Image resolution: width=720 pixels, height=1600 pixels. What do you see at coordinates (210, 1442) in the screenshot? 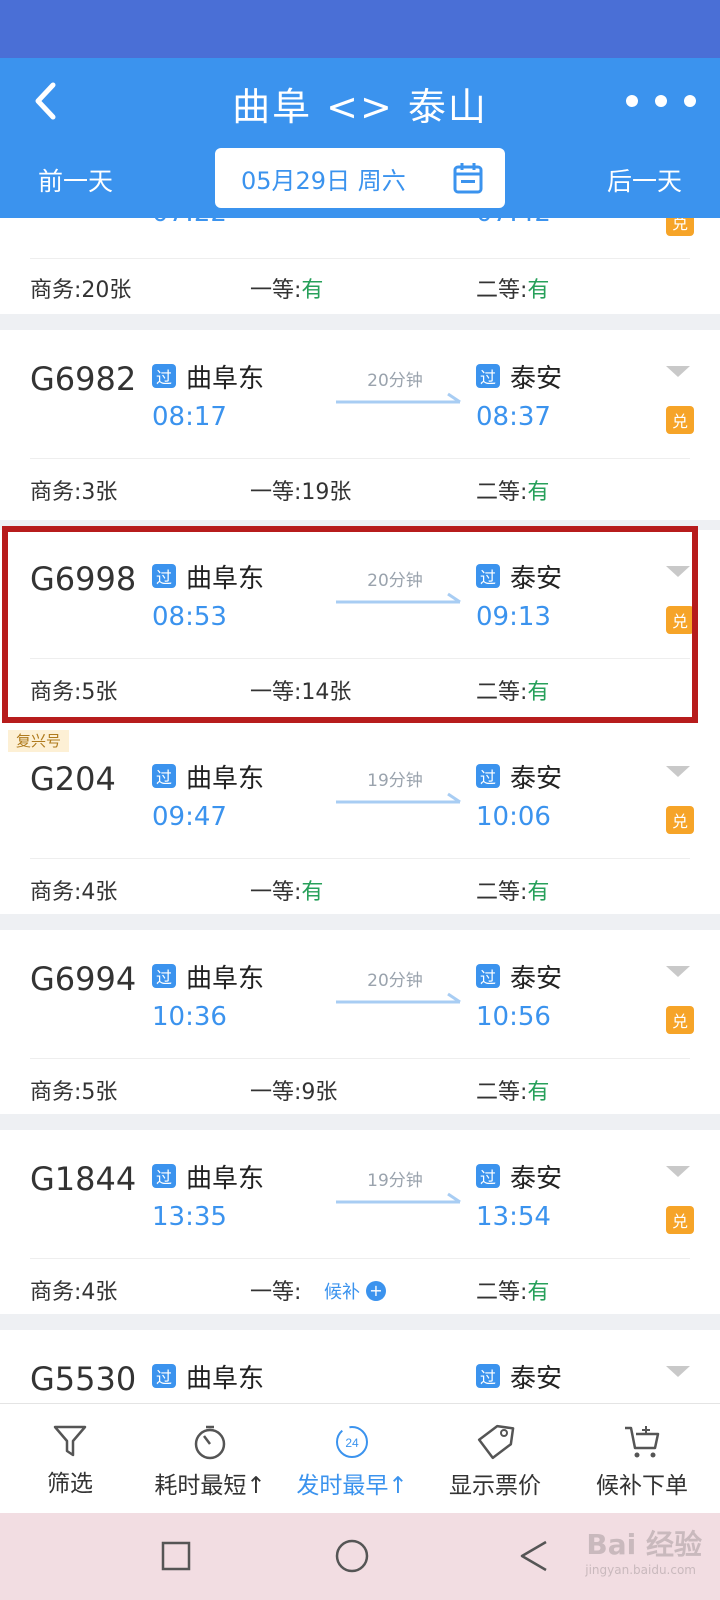
I see `stopwatch-icon` at bounding box center [210, 1442].